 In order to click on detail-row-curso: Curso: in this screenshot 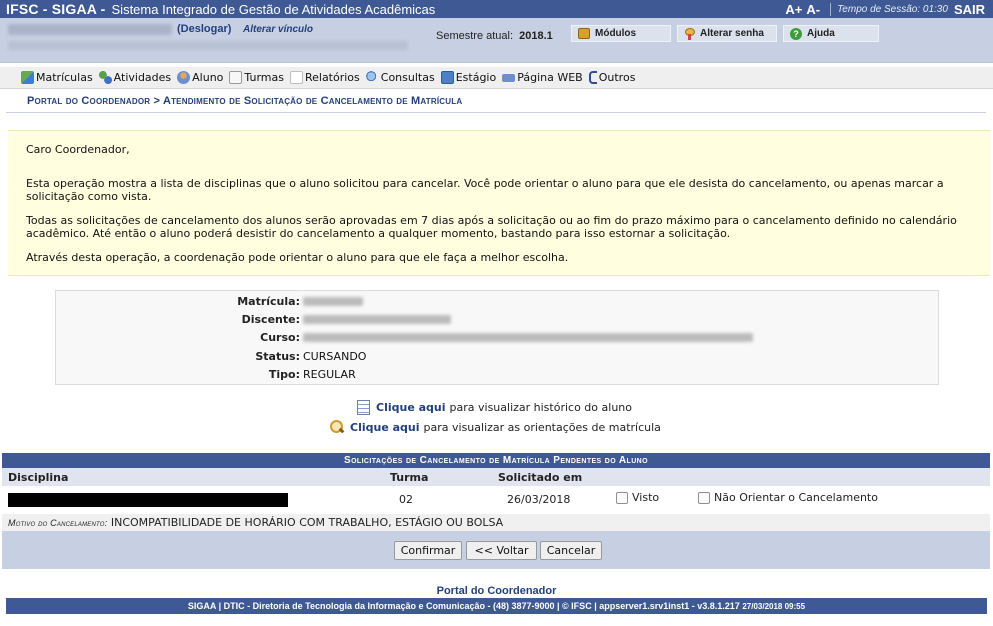, I will do `click(498, 339)`.